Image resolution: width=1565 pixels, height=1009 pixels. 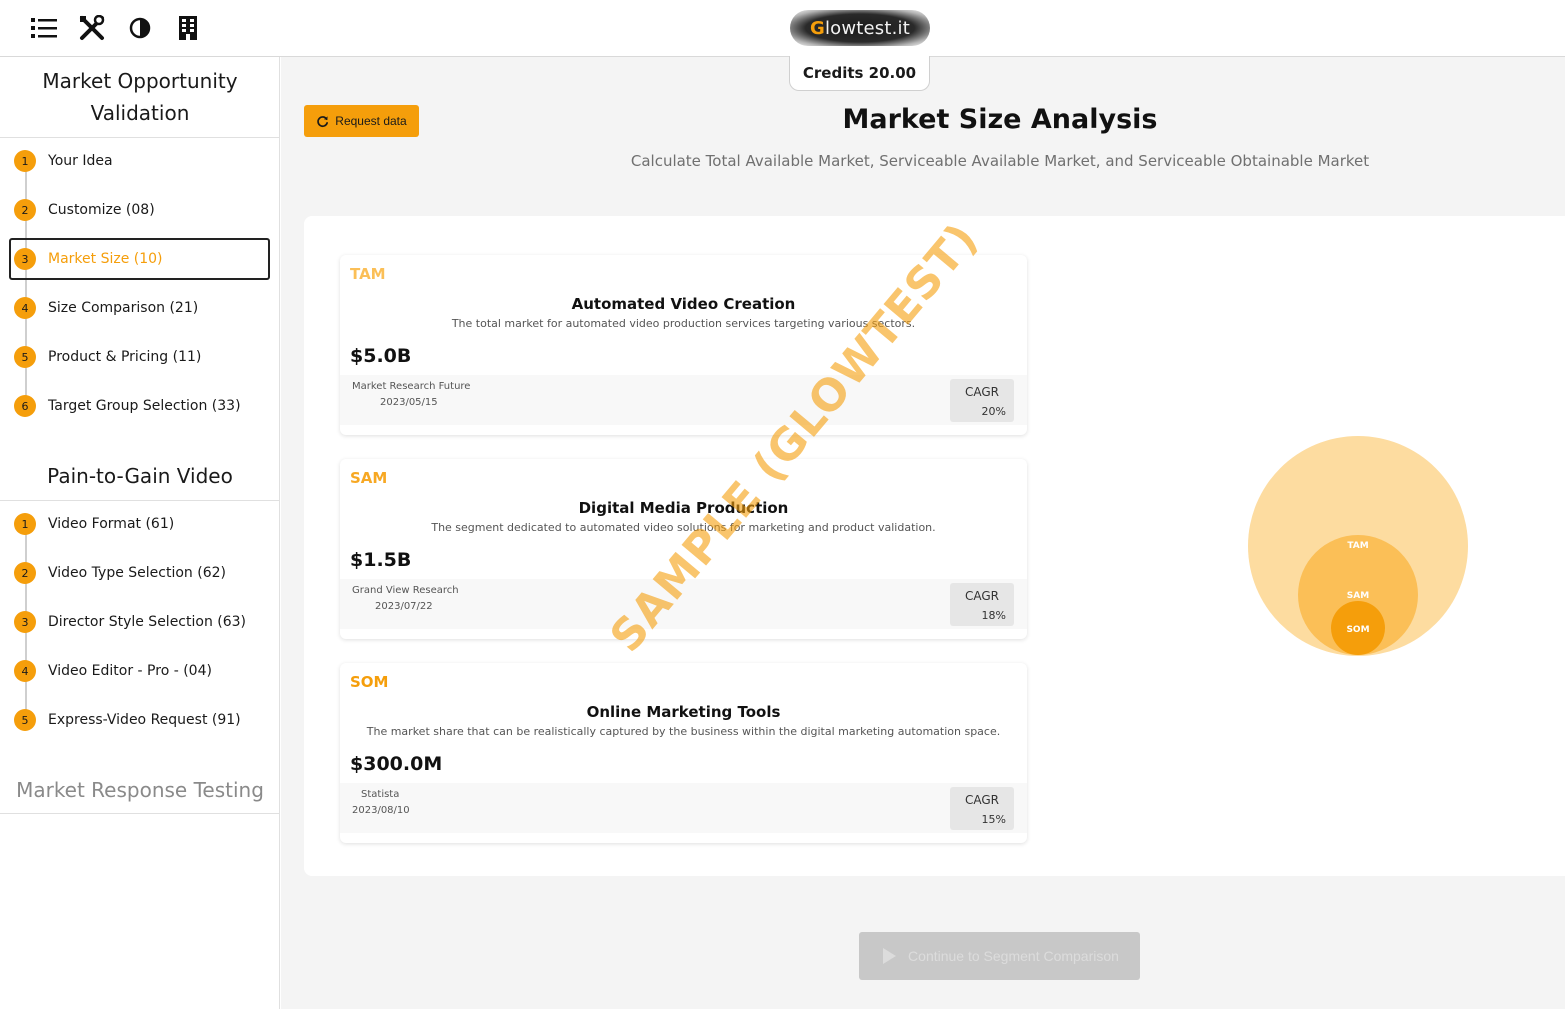 I want to click on list-icon-svg, so click(x=44, y=28).